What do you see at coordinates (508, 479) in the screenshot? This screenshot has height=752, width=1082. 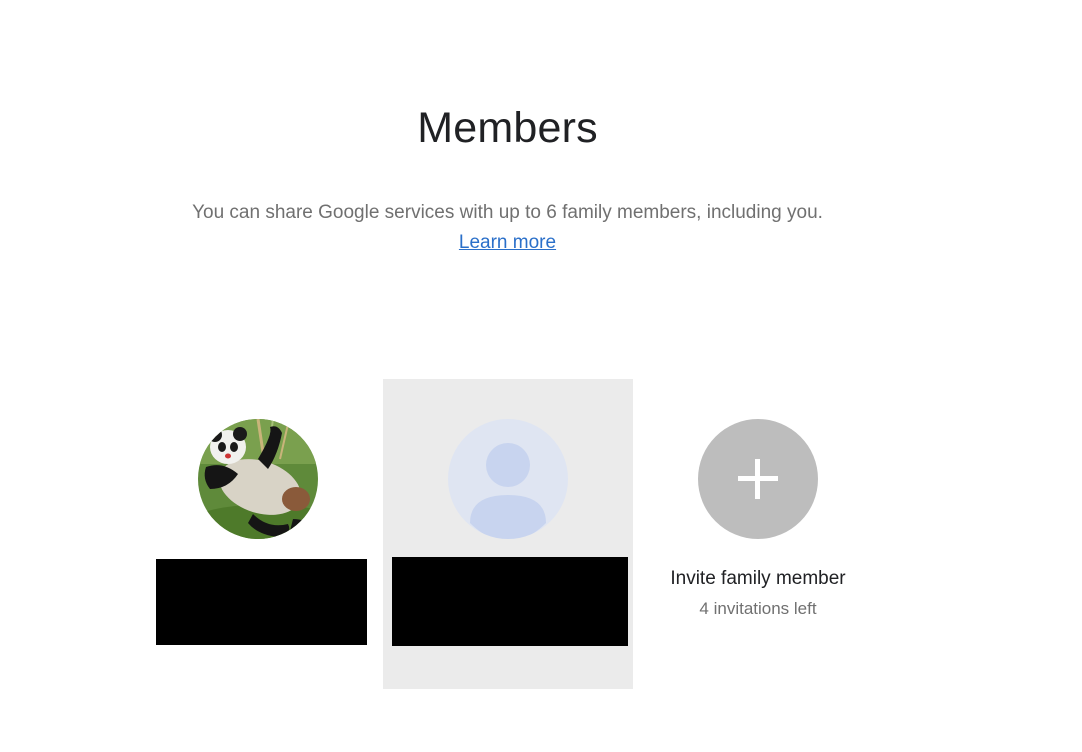 I see `default-person-avatar` at bounding box center [508, 479].